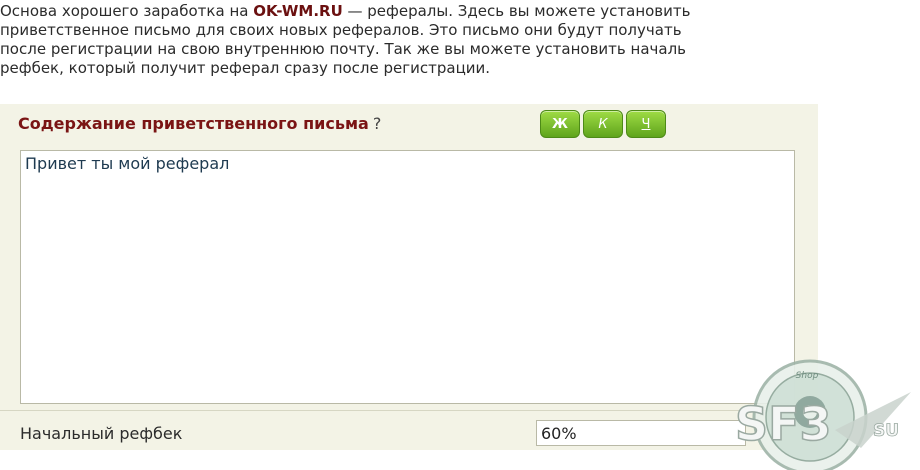 Image resolution: width=920 pixels, height=470 pixels. I want to click on welcome-letter-header: Содержание приветственного письма?, so click(199, 123).